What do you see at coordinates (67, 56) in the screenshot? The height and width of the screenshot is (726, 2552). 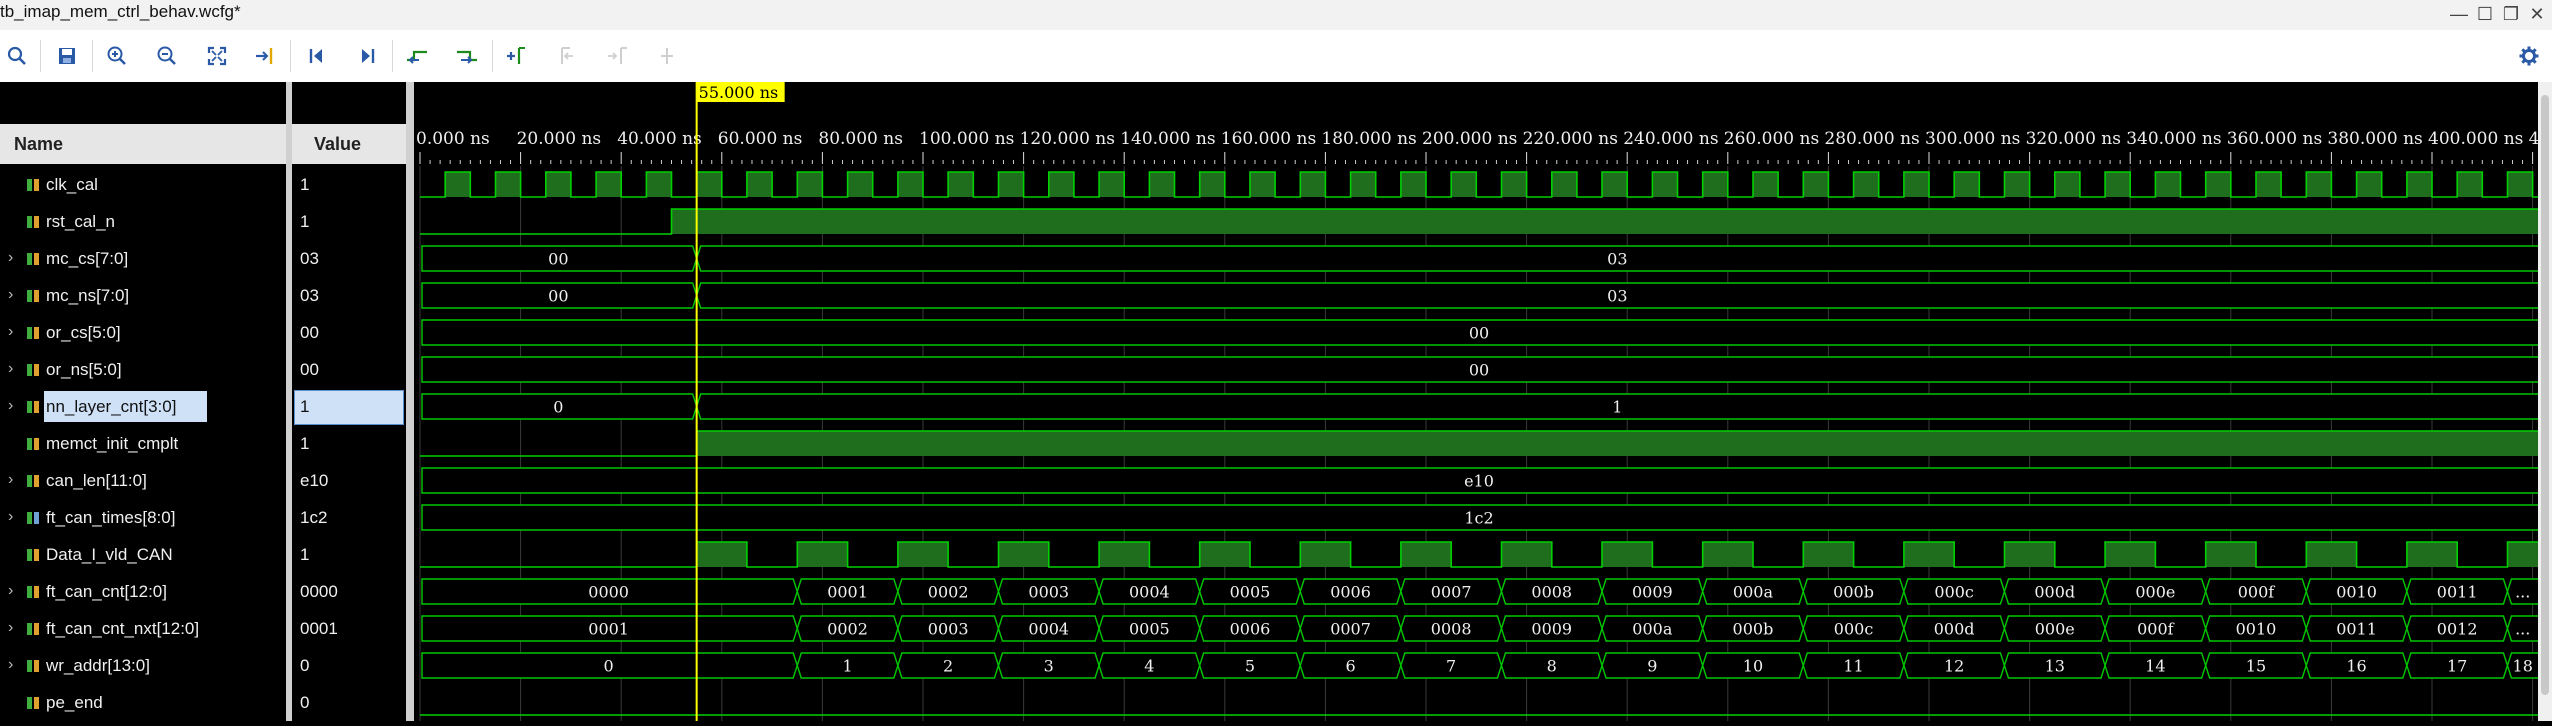 I see `save-icon` at bounding box center [67, 56].